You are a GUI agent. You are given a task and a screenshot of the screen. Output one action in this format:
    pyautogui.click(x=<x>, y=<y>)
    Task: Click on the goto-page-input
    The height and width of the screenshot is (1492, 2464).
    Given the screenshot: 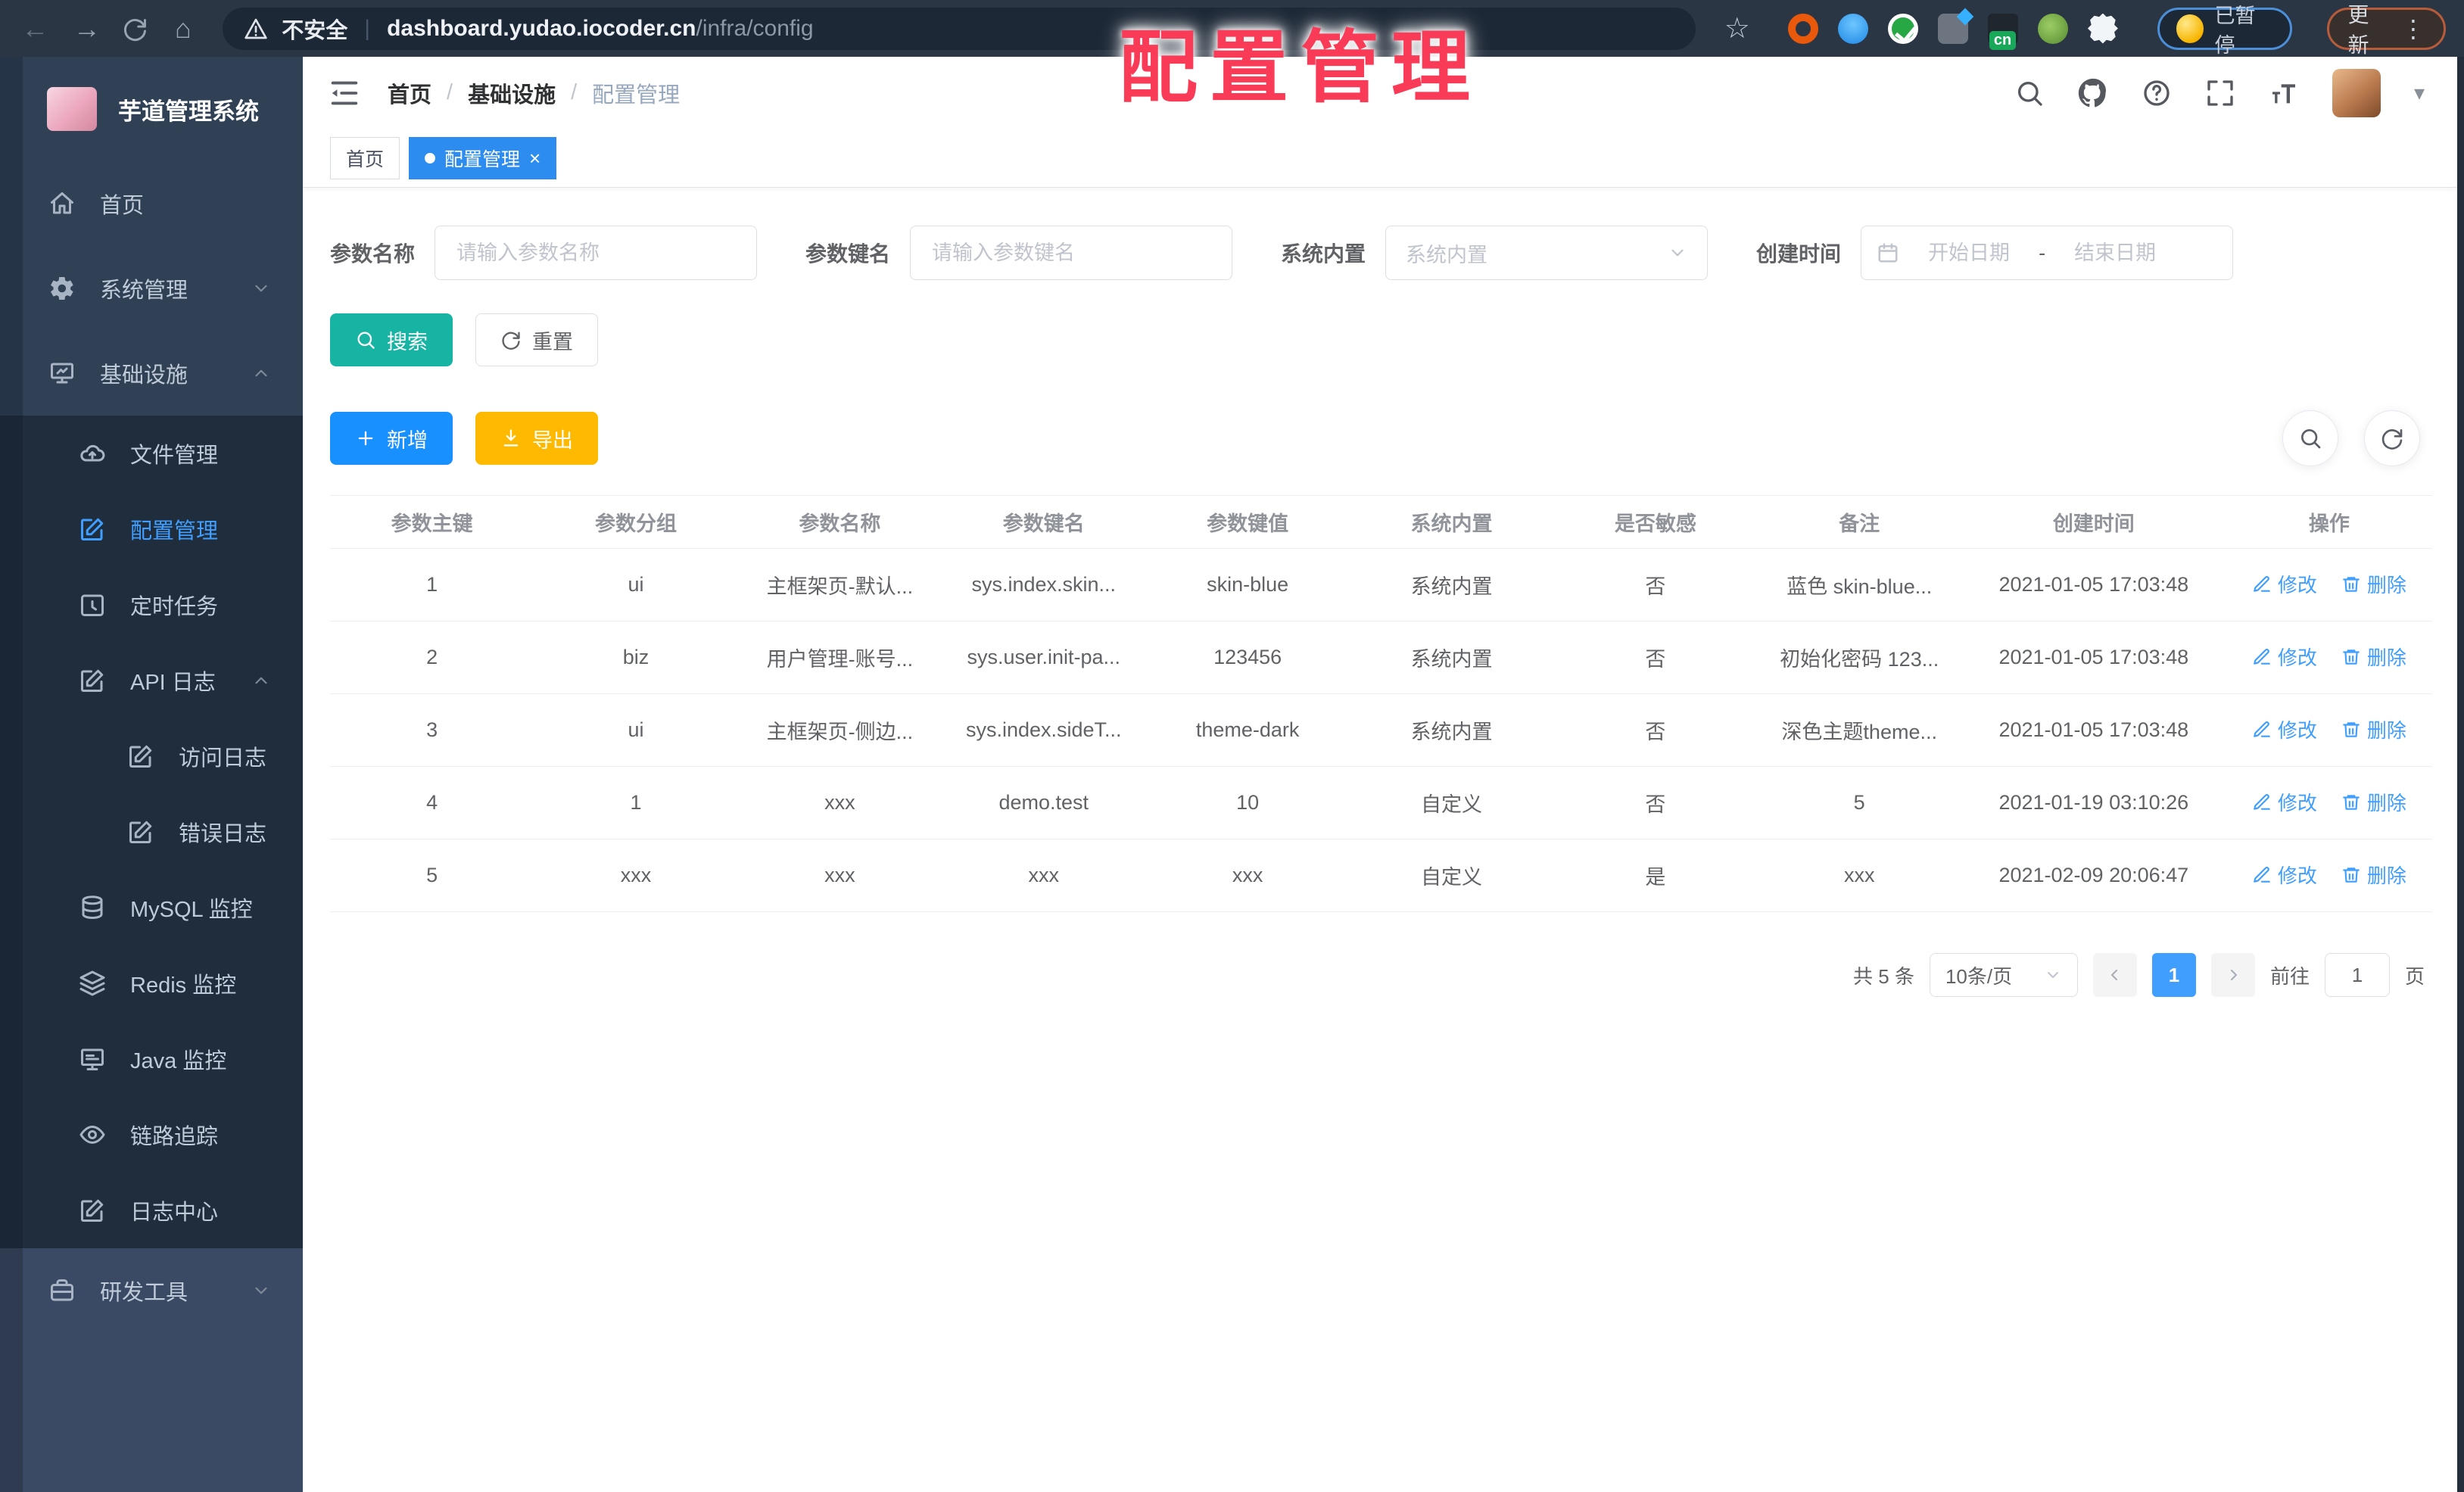 What is the action you would take?
    pyautogui.click(x=2357, y=975)
    